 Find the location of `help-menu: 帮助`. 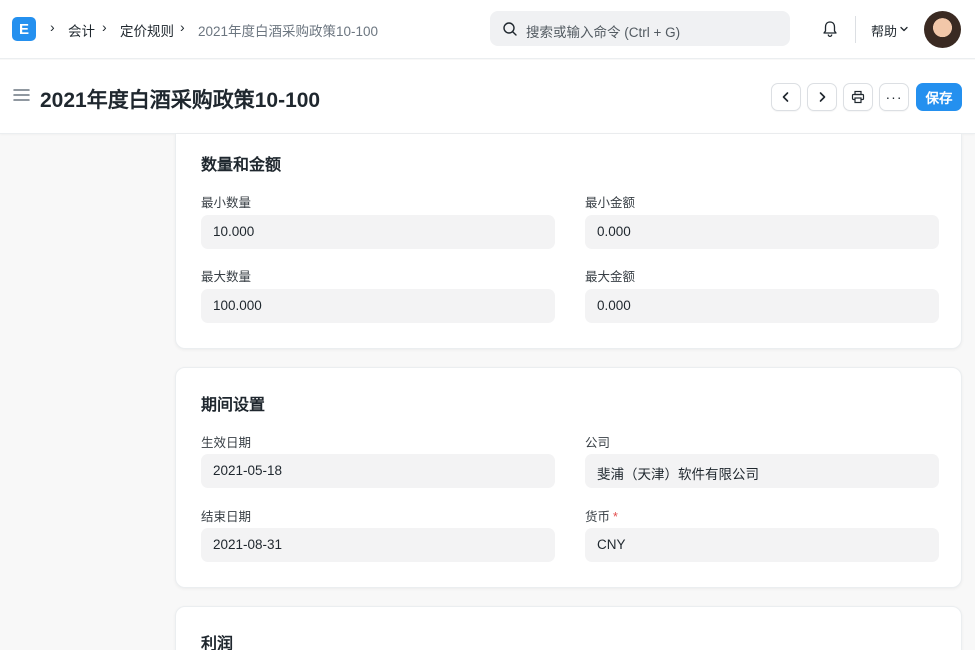

help-menu: 帮助 is located at coordinates (884, 30).